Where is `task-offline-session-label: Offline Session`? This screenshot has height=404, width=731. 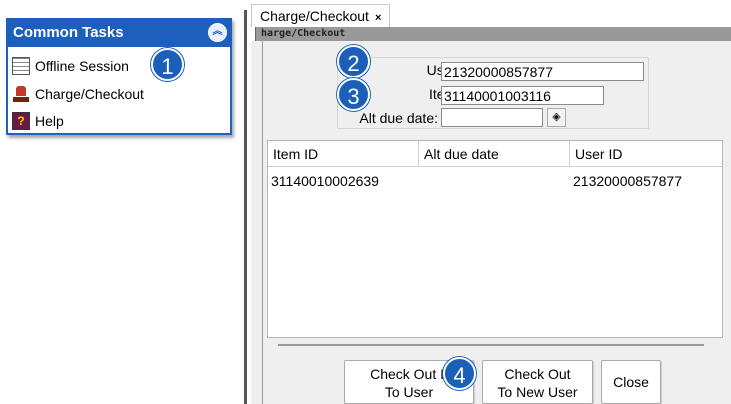
task-offline-session-label: Offline Session is located at coordinates (82, 66).